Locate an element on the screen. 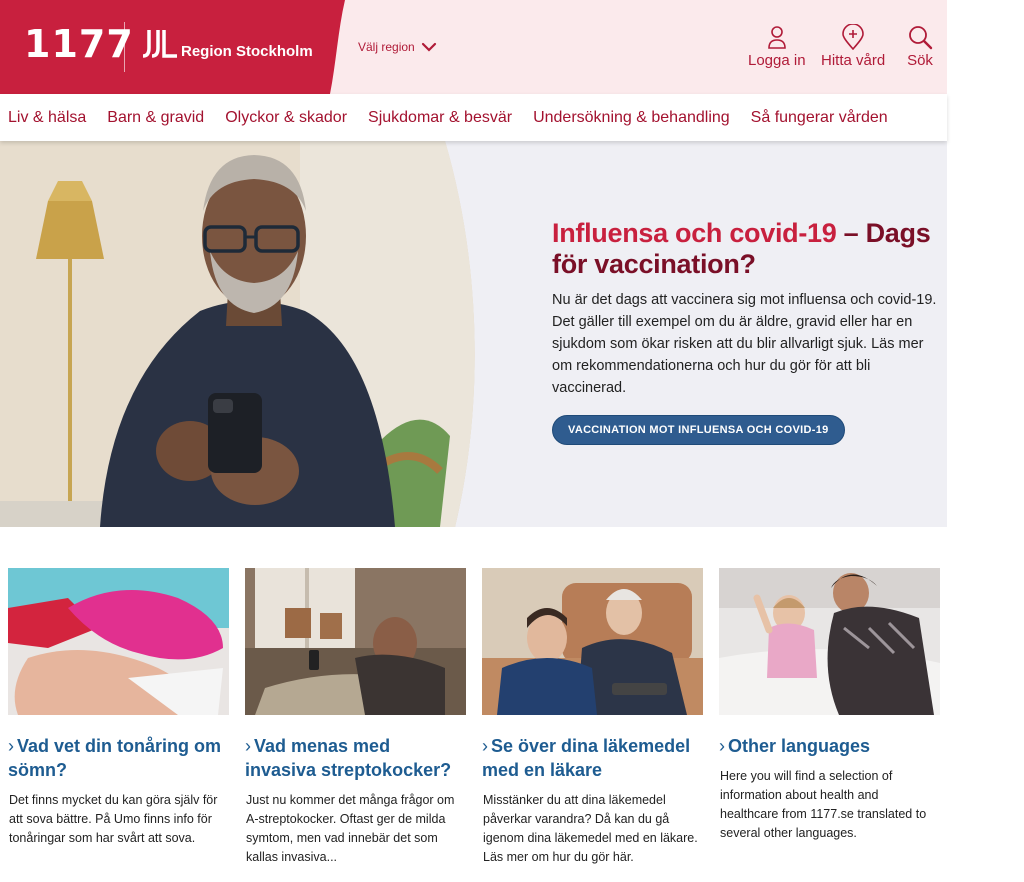  nav-item-barn-gravid: Barn & gravid is located at coordinates (155, 118).